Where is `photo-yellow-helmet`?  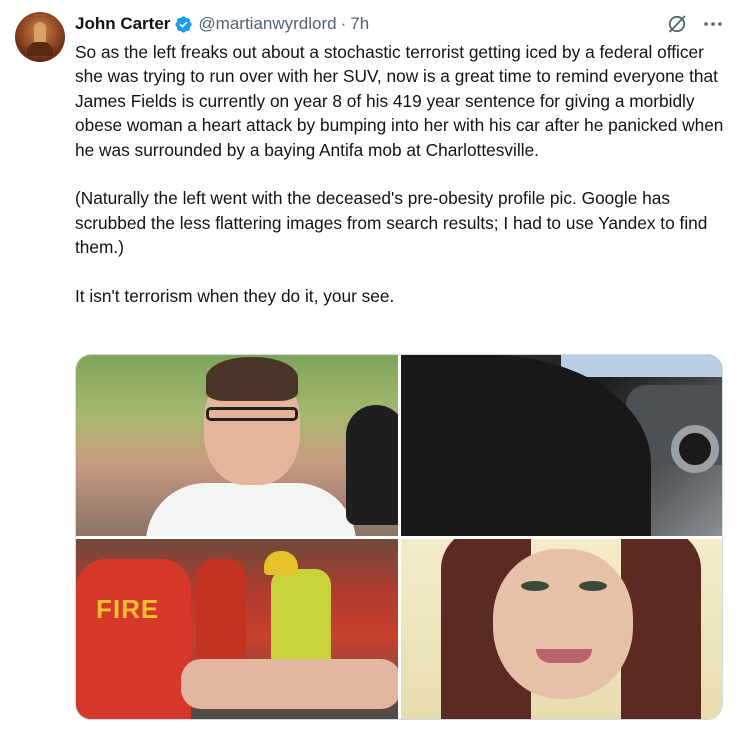 photo-yellow-helmet is located at coordinates (281, 563).